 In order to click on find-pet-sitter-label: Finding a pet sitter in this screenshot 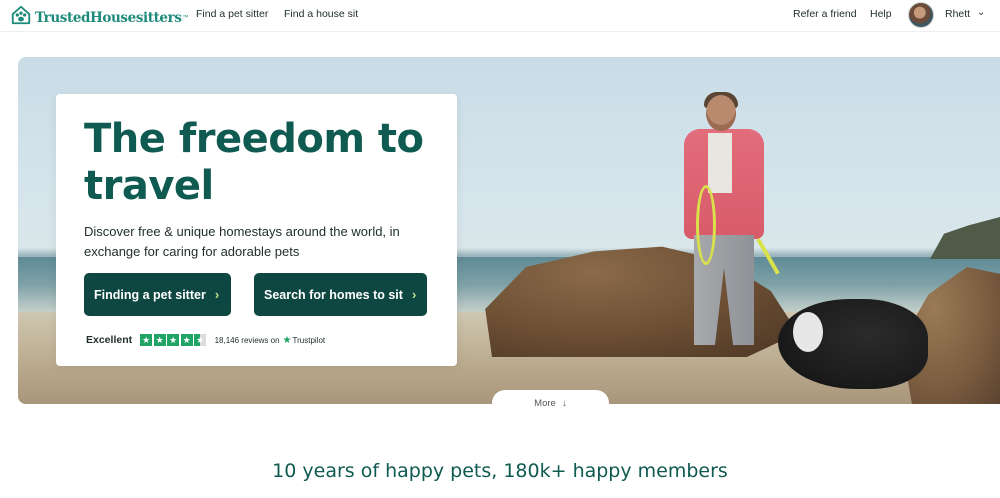, I will do `click(150, 294)`.